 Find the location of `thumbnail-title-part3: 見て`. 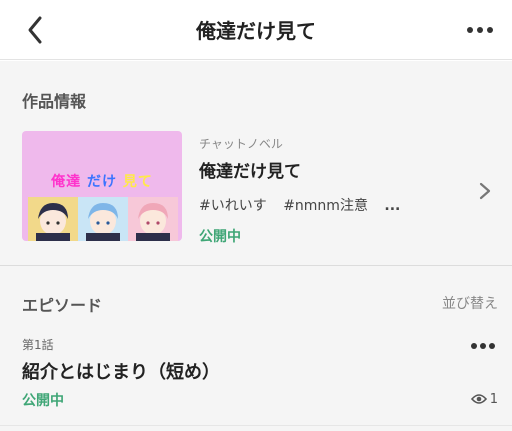

thumbnail-title-part3: 見て is located at coordinates (137, 182).